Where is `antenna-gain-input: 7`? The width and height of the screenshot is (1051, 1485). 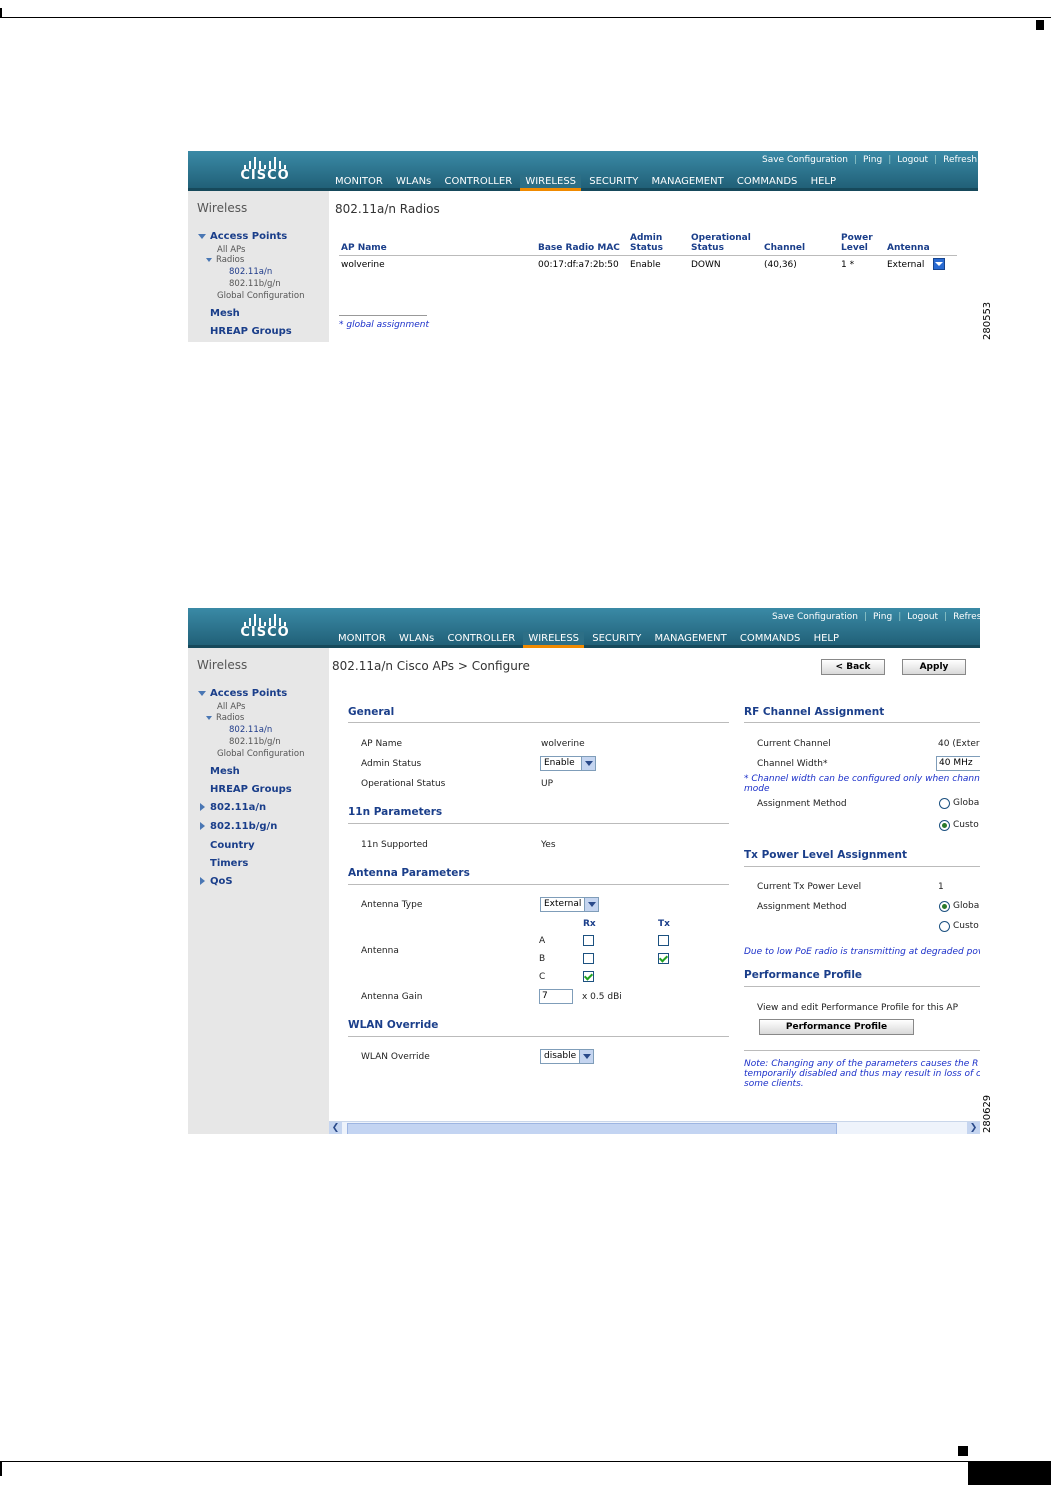
antenna-gain-input: 7 is located at coordinates (556, 996).